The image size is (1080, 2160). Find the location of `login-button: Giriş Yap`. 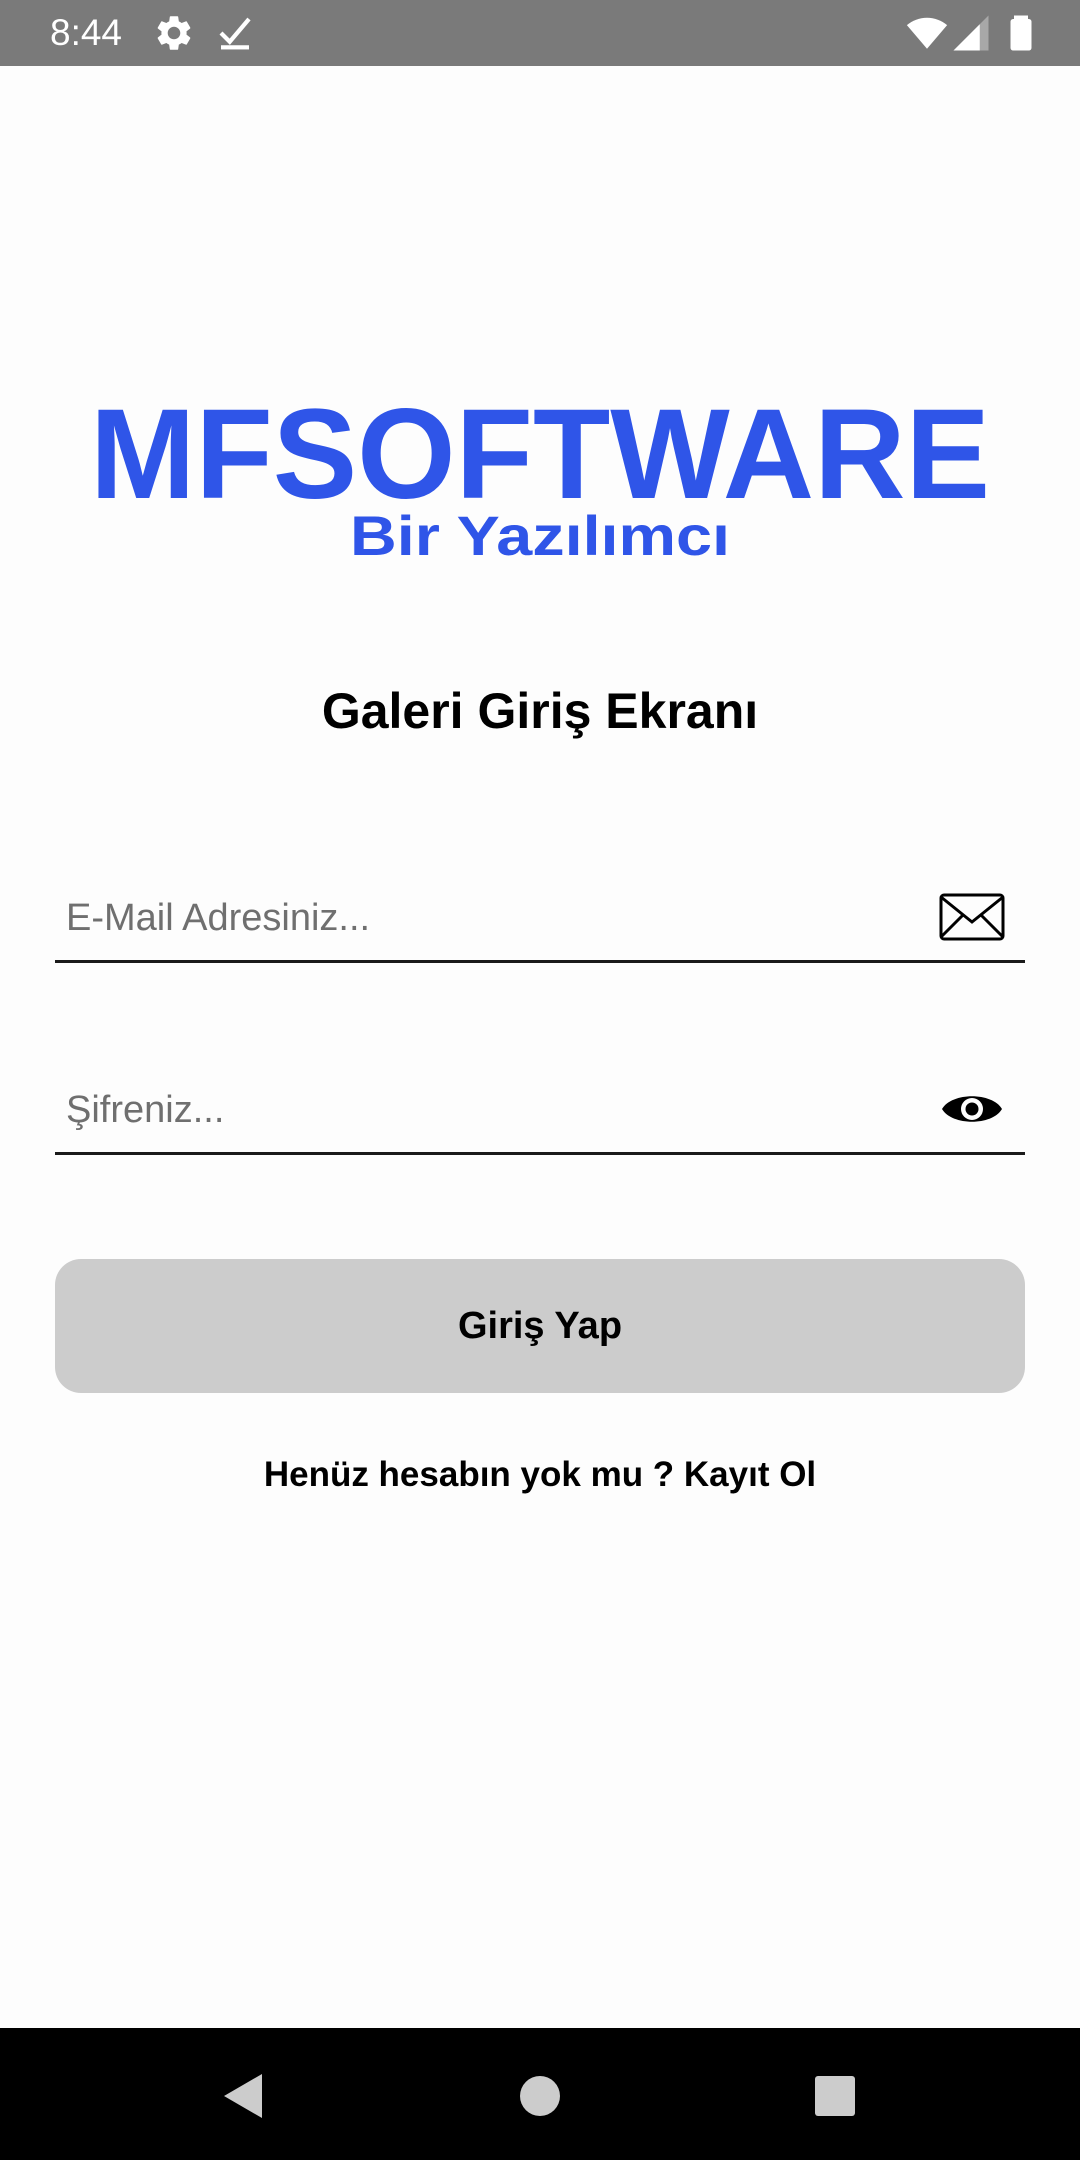

login-button: Giriş Yap is located at coordinates (540, 1326).